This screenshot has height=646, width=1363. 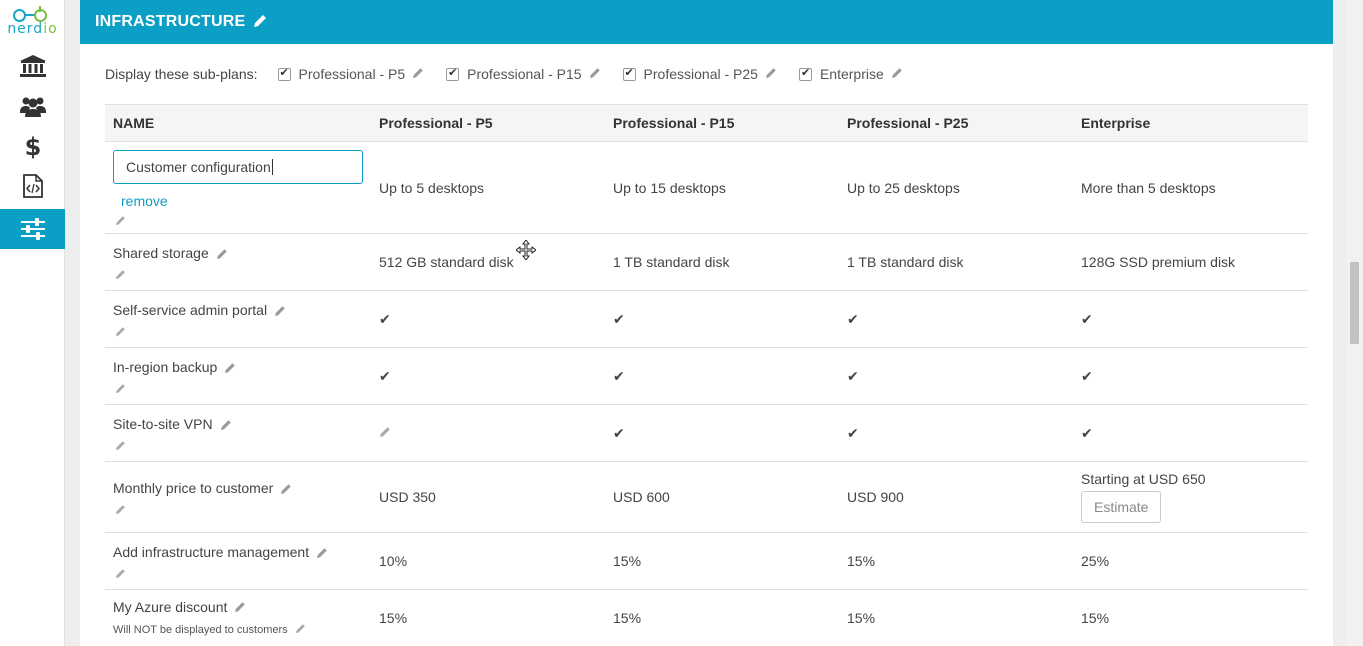 I want to click on table-cell-text: Starting at USD 650, so click(x=1194, y=479).